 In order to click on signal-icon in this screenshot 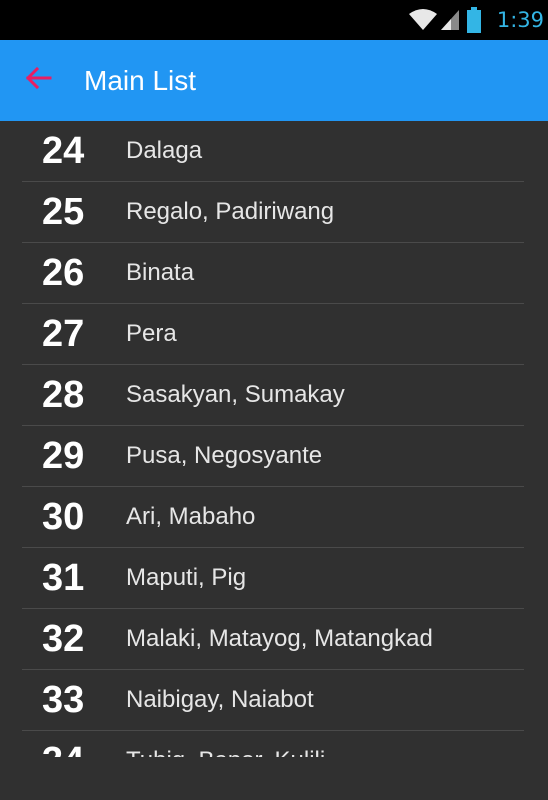, I will do `click(450, 20)`.